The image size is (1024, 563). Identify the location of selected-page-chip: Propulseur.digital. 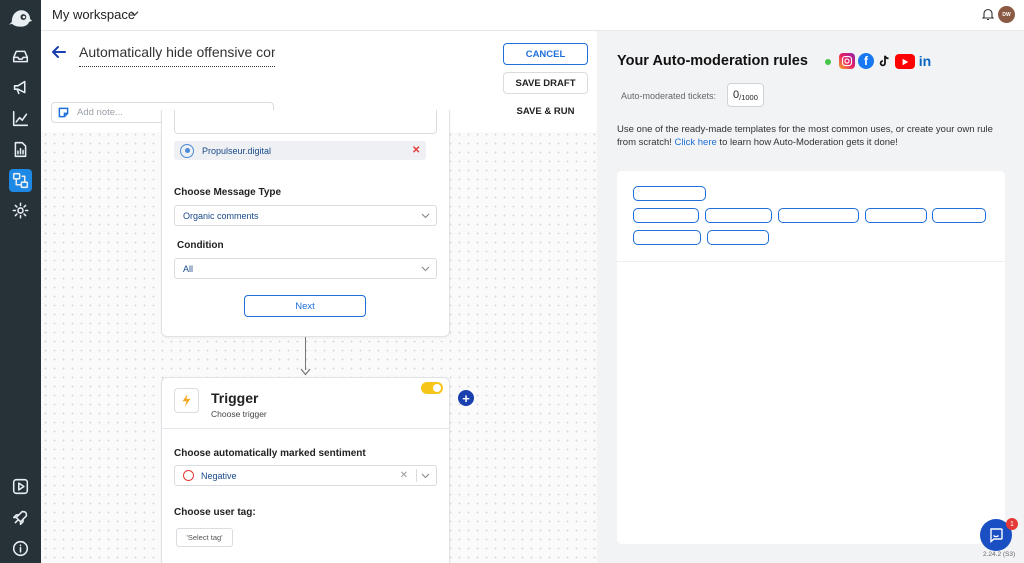
(300, 150).